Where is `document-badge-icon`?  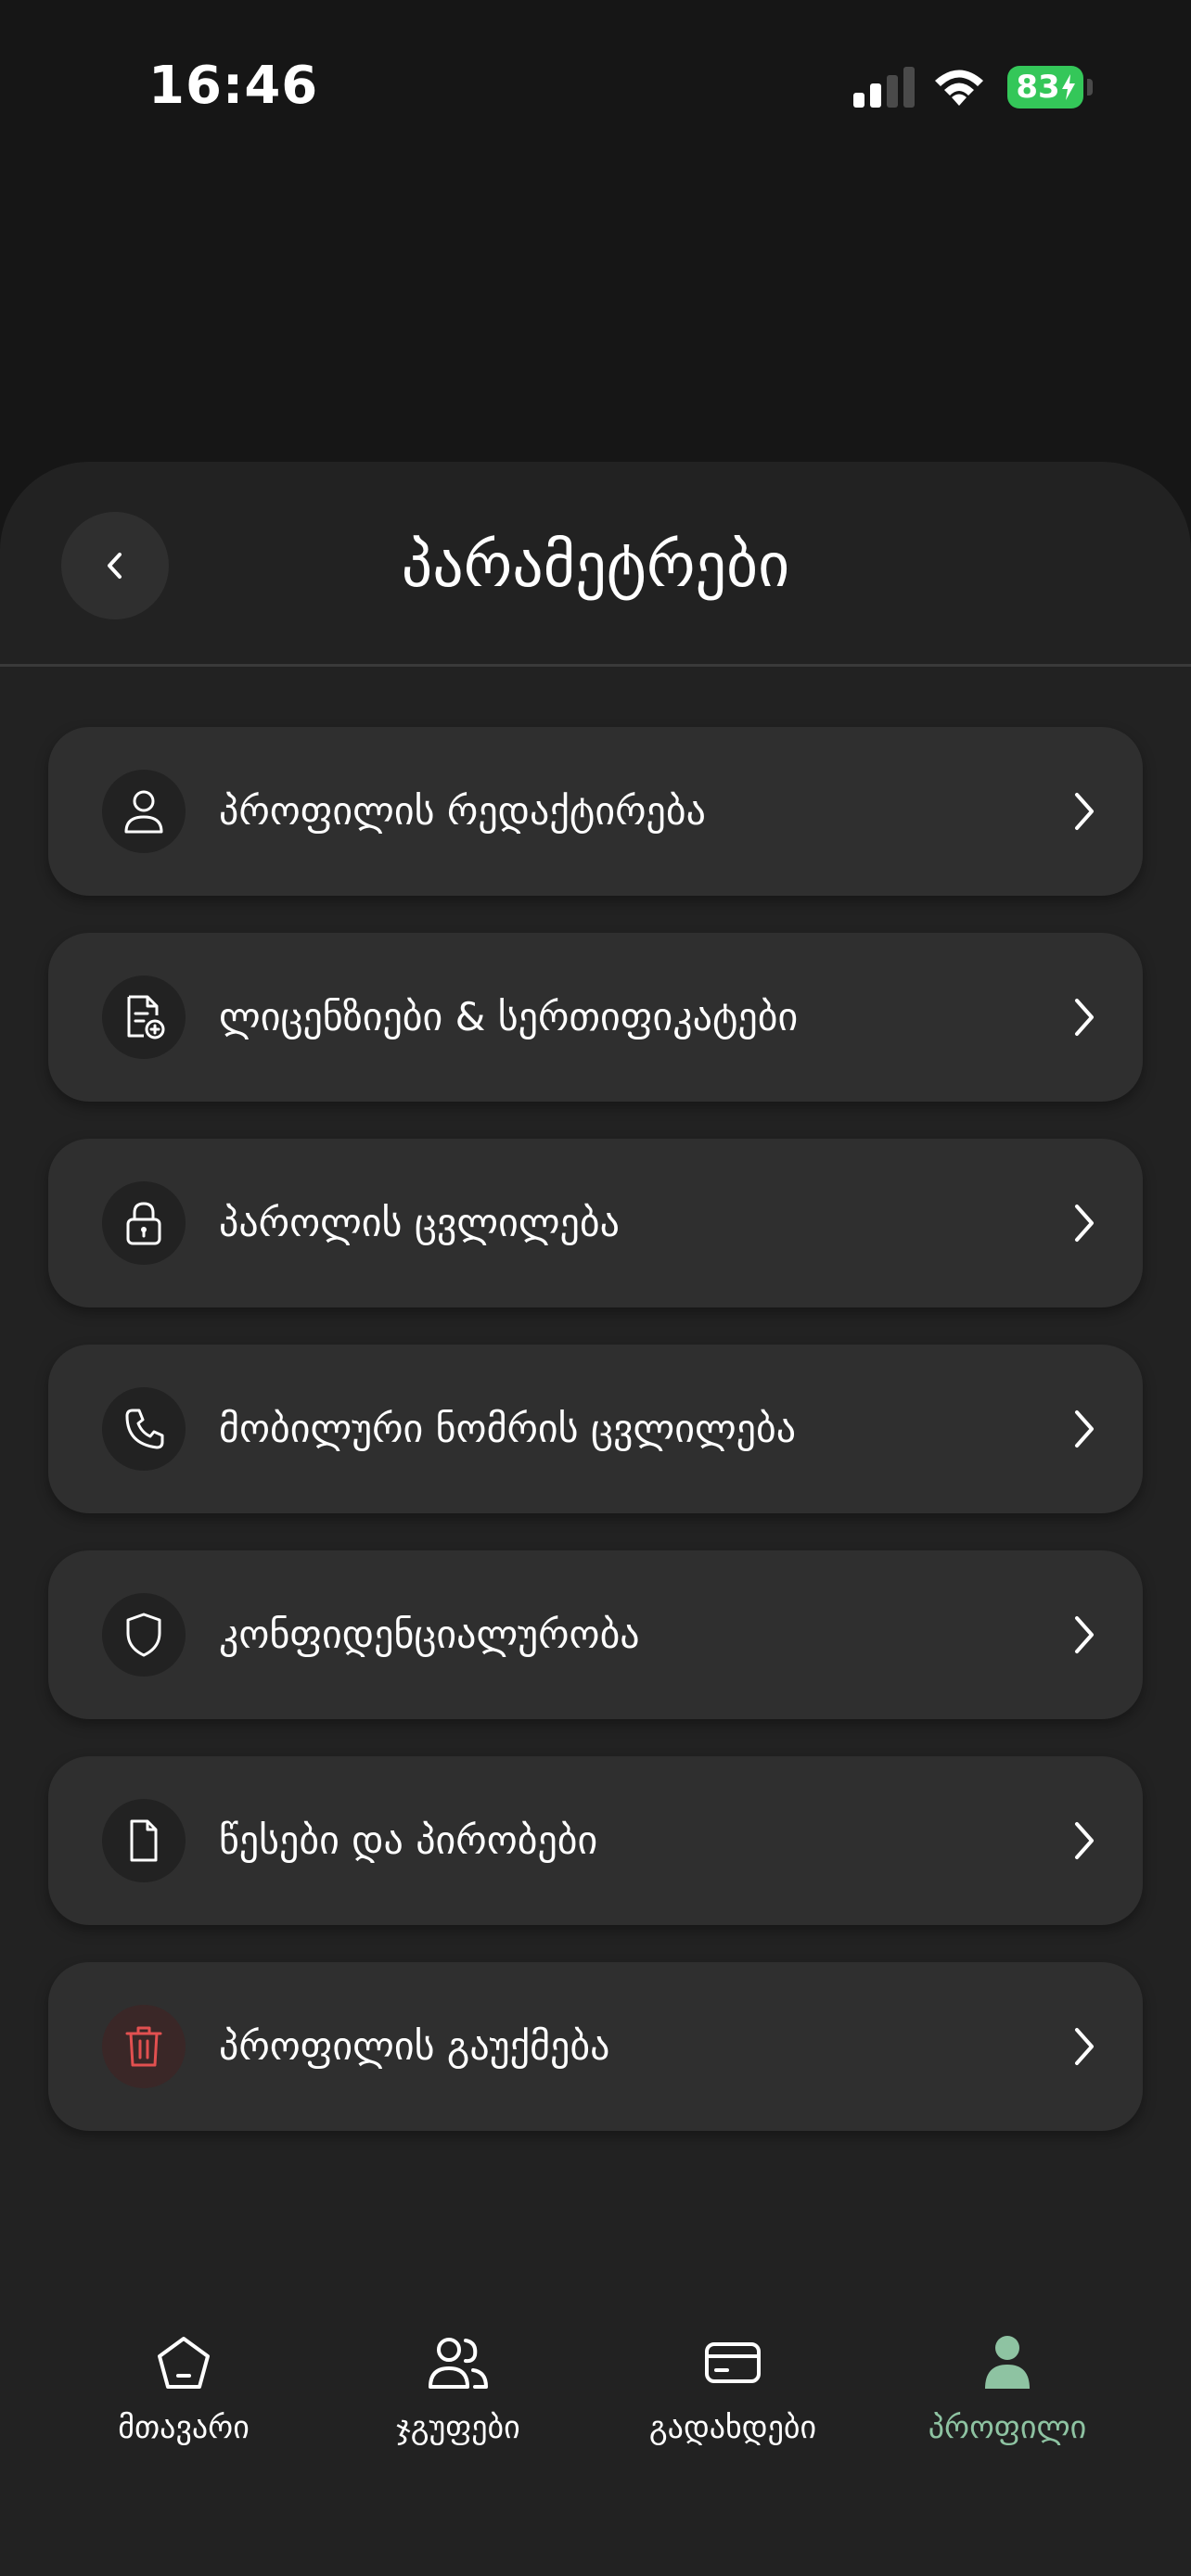
document-badge-icon is located at coordinates (144, 1017).